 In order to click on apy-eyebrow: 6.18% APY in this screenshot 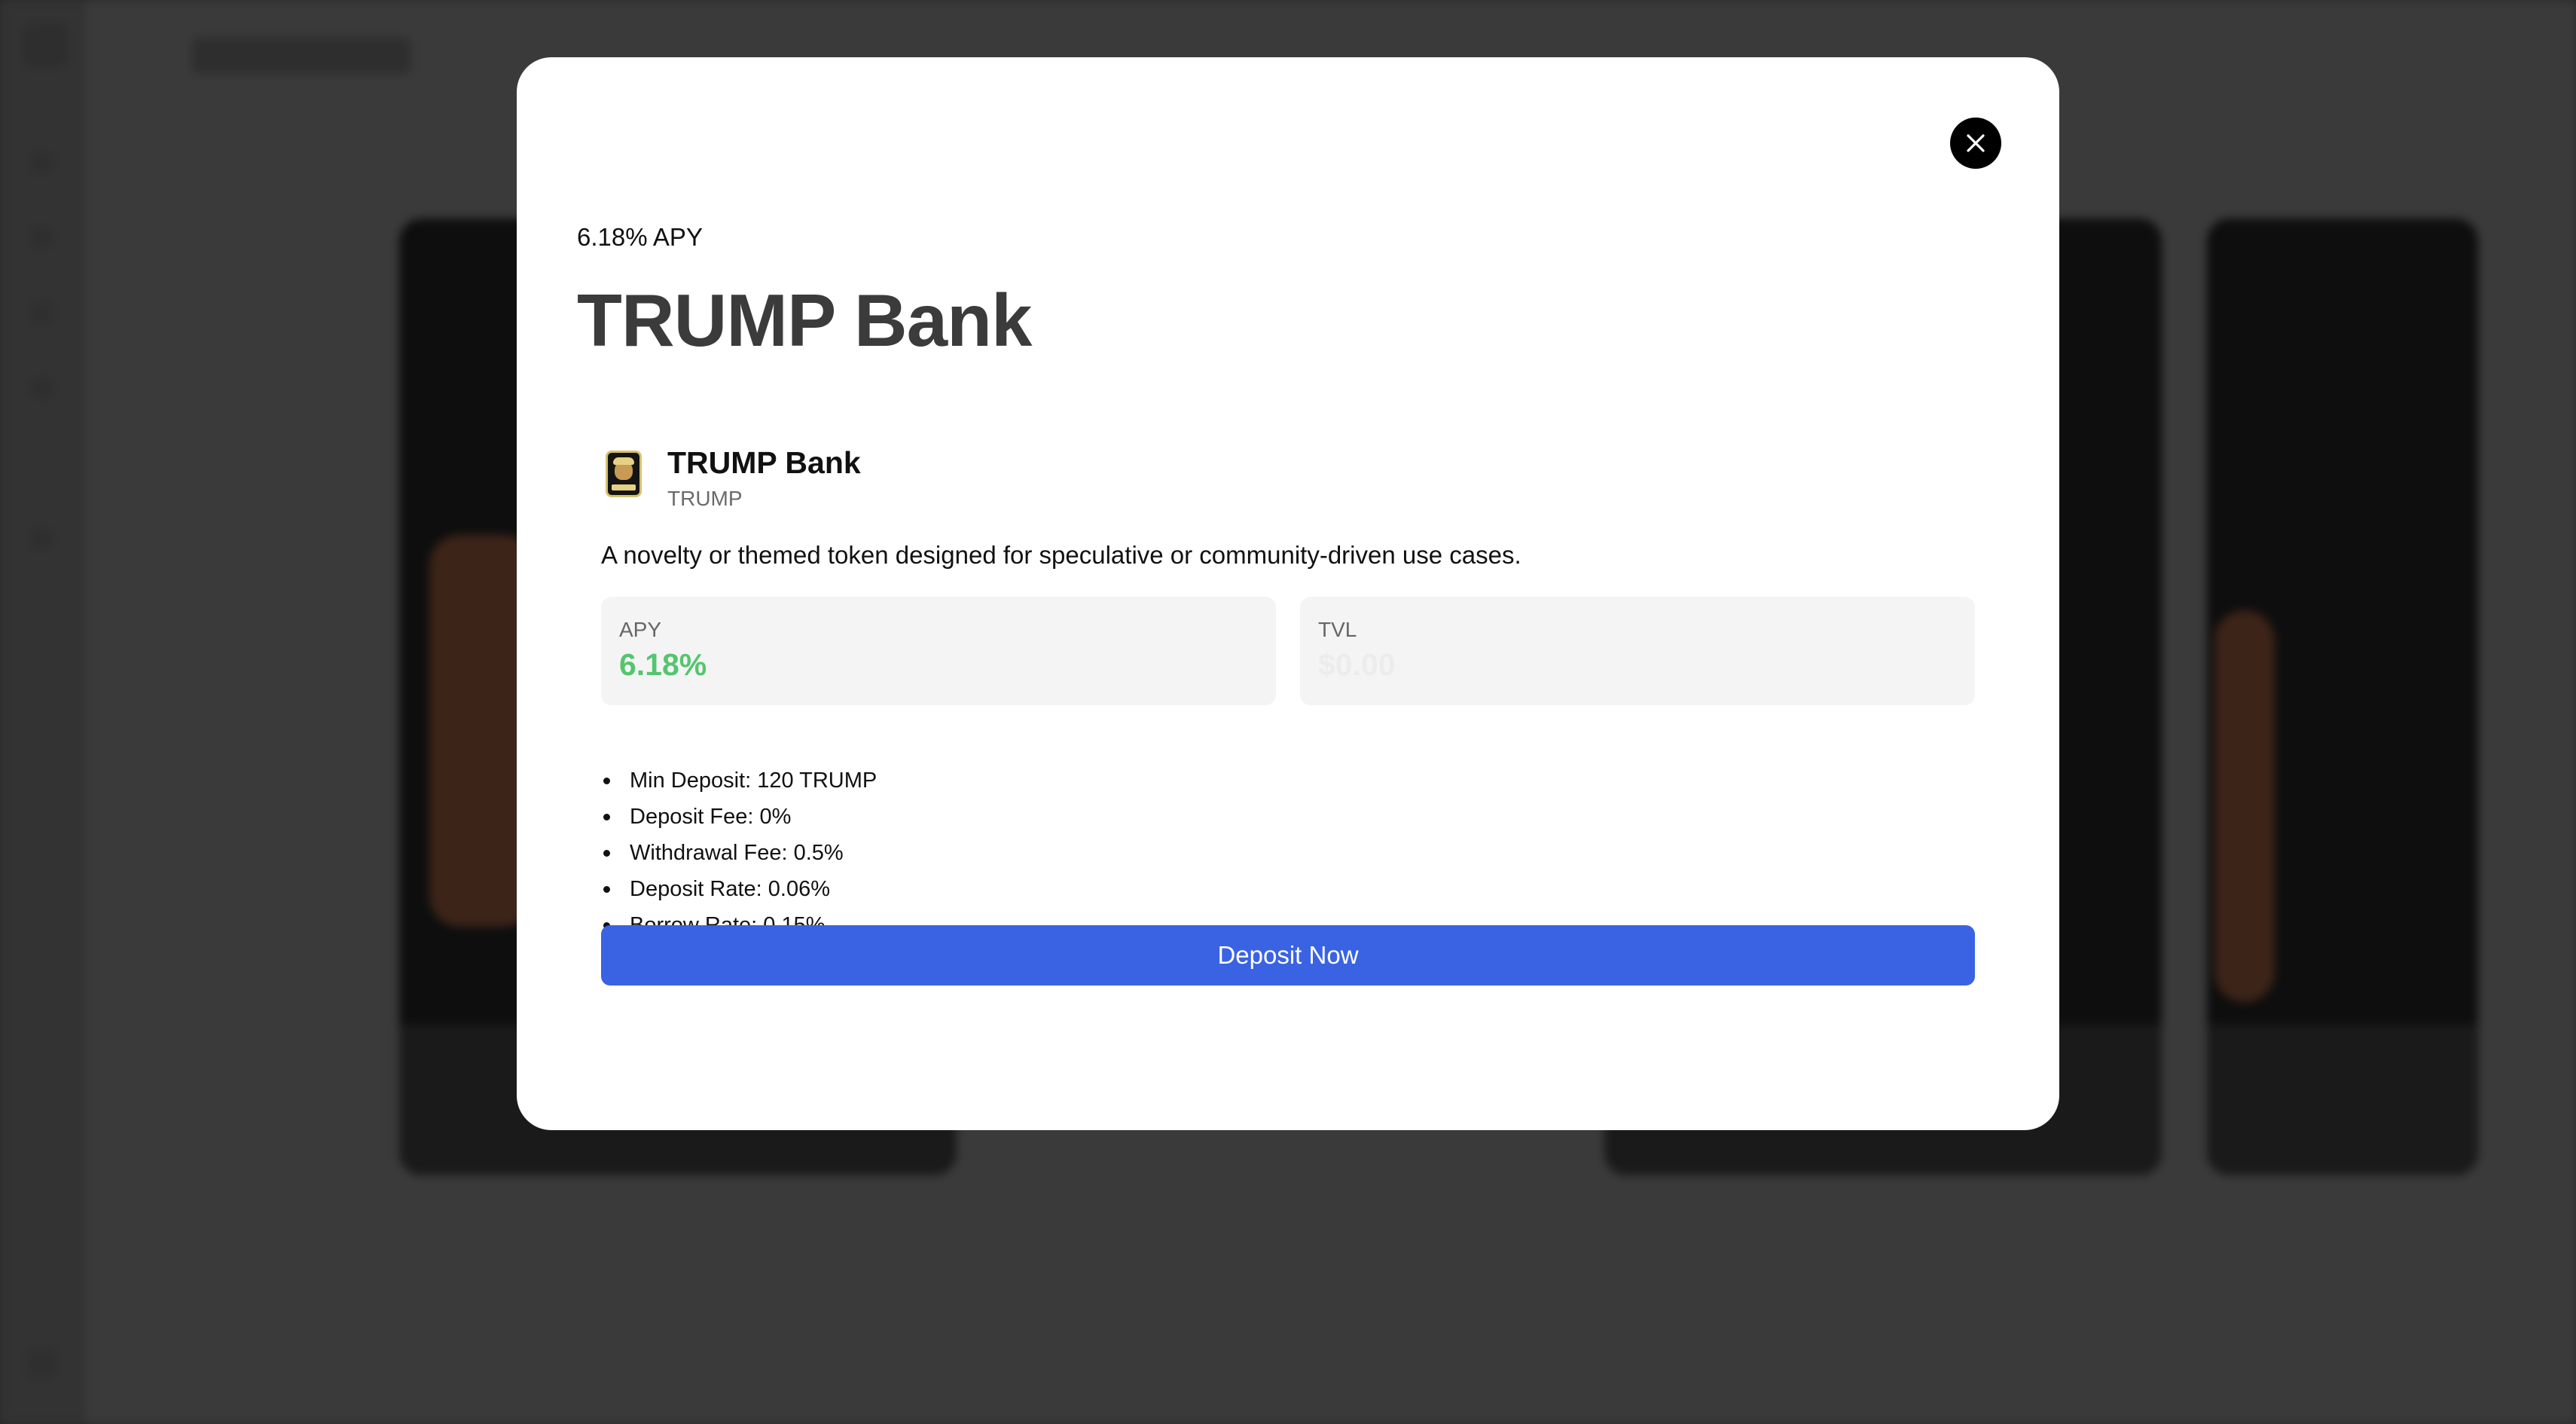, I will do `click(640, 237)`.